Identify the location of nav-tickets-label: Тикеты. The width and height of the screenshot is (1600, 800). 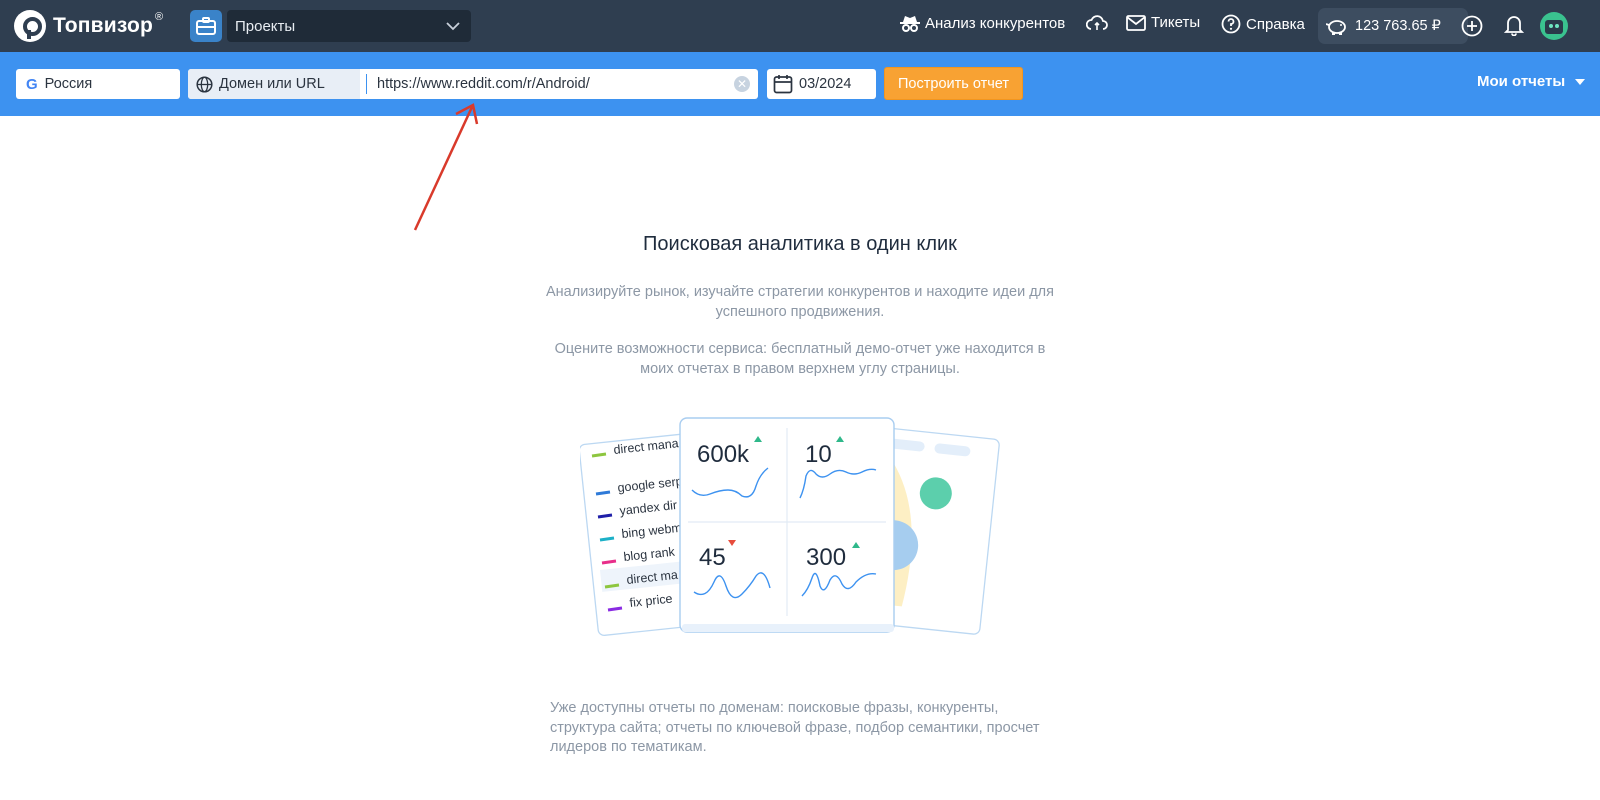
(1176, 22).